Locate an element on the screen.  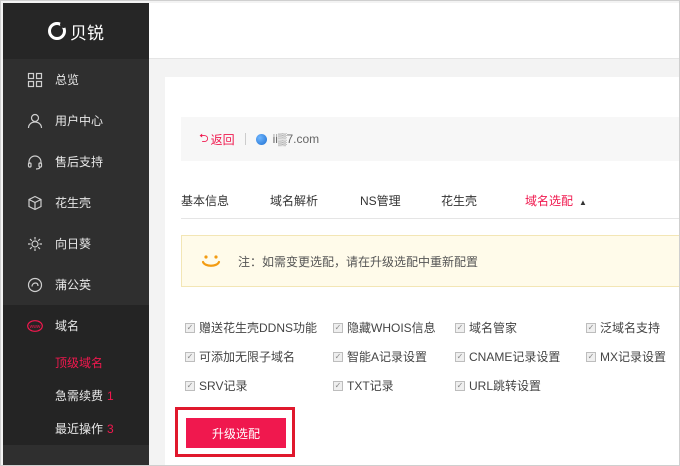
notice-text: 注：如需变更选配，请在升级选配中重新配置 is located at coordinates (358, 261).